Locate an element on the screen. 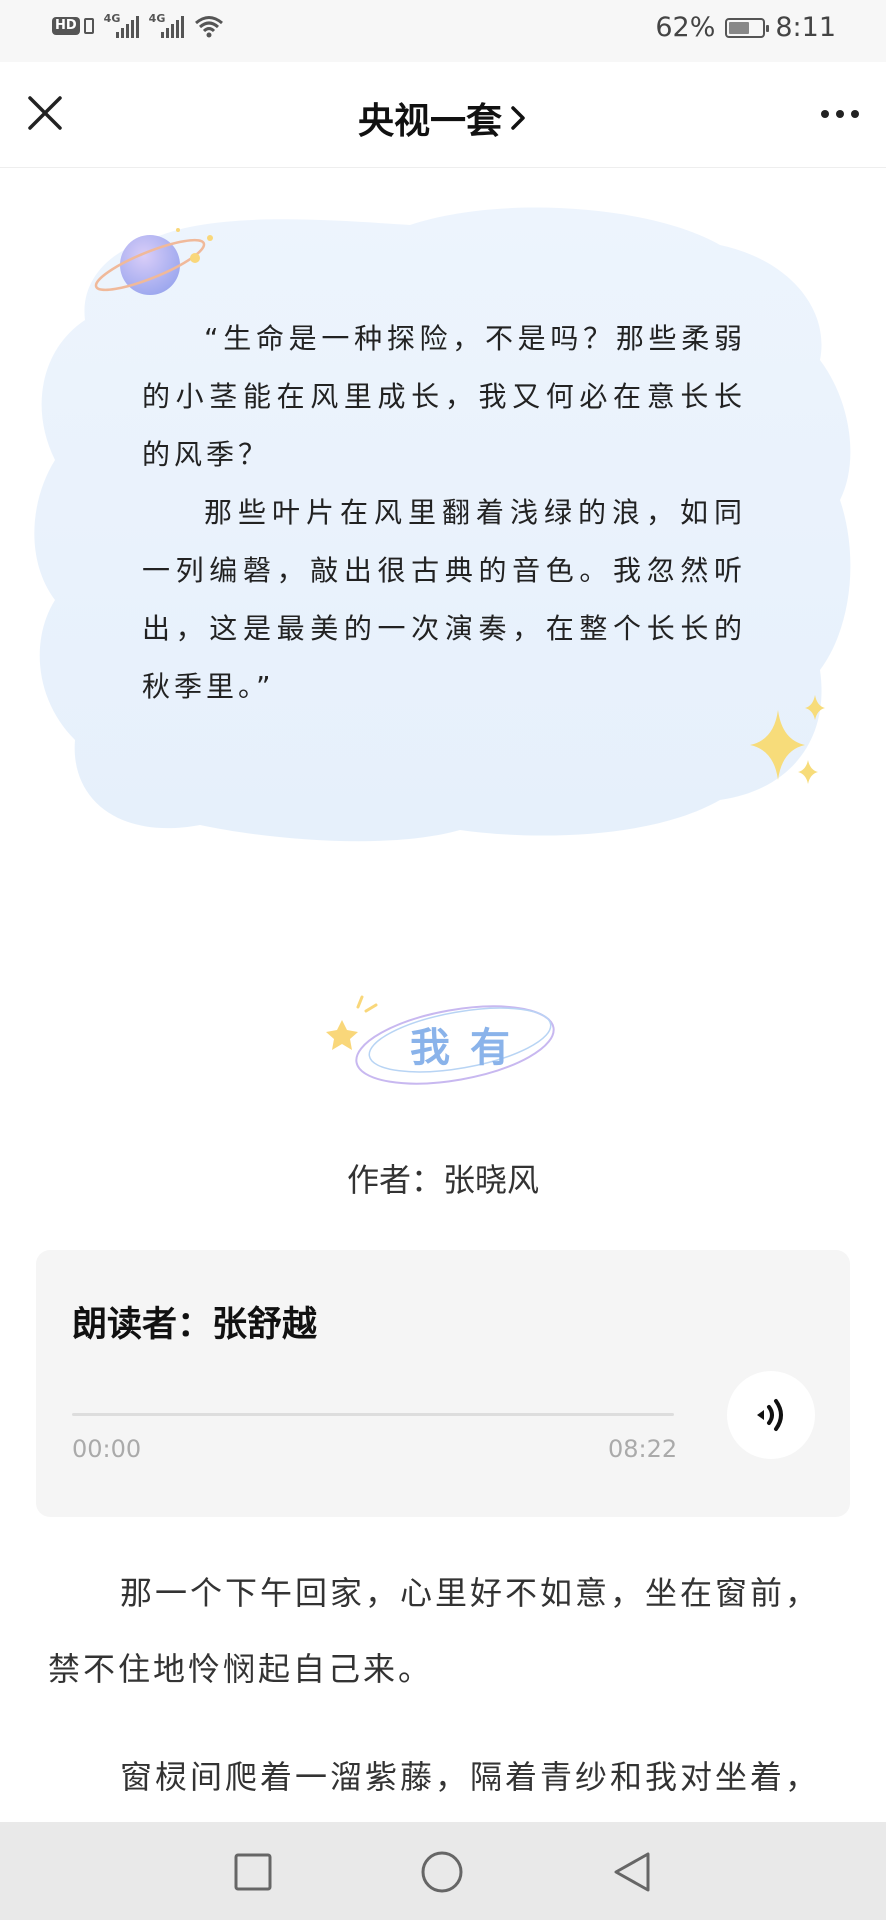 This screenshot has height=1920, width=886. reader-label: 朗读者：张舒越 is located at coordinates (195, 1325).